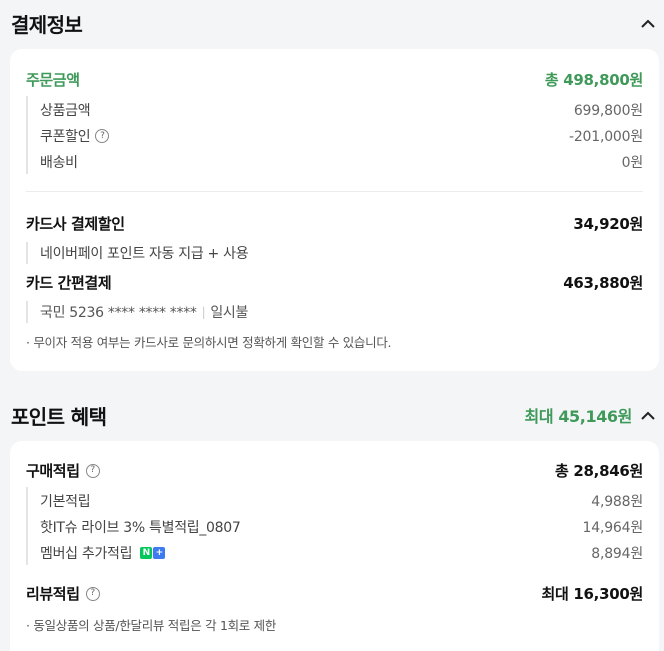 The image size is (664, 651). I want to click on purchase-reward-label: 구매적립, so click(53, 471).